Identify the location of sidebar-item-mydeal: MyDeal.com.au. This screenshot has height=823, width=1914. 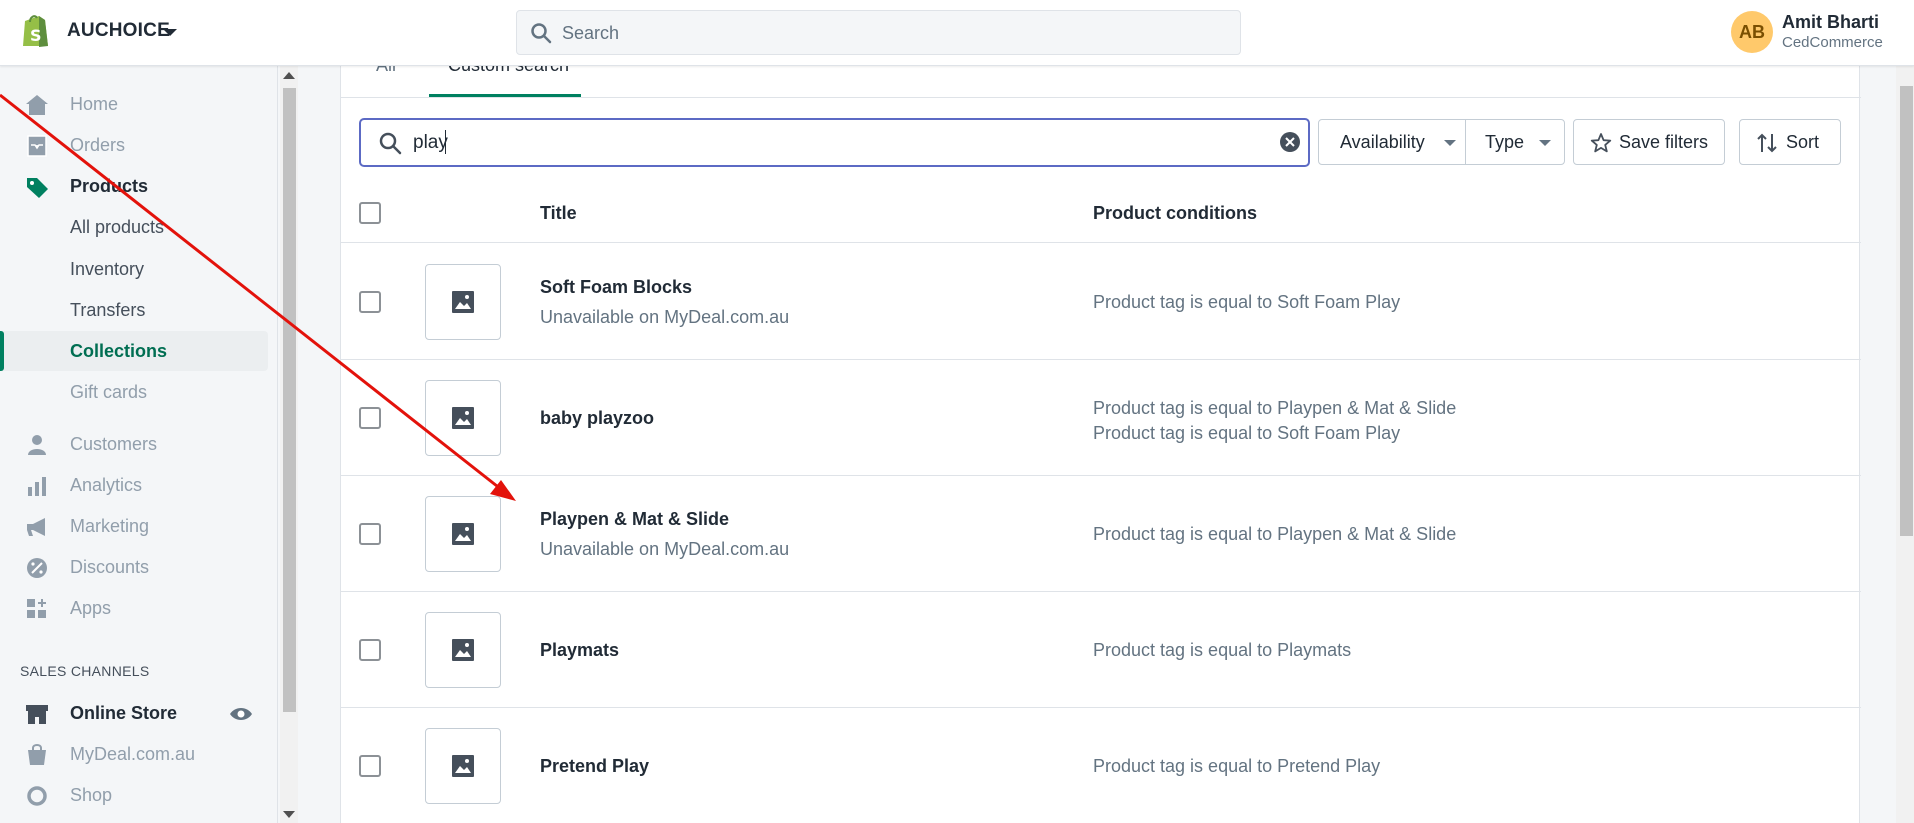
(134, 754).